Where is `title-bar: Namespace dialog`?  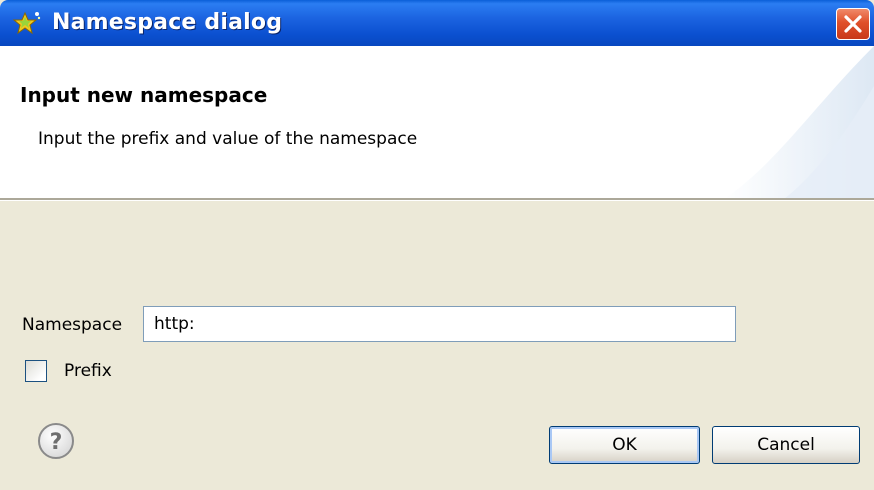 title-bar: Namespace dialog is located at coordinates (437, 23).